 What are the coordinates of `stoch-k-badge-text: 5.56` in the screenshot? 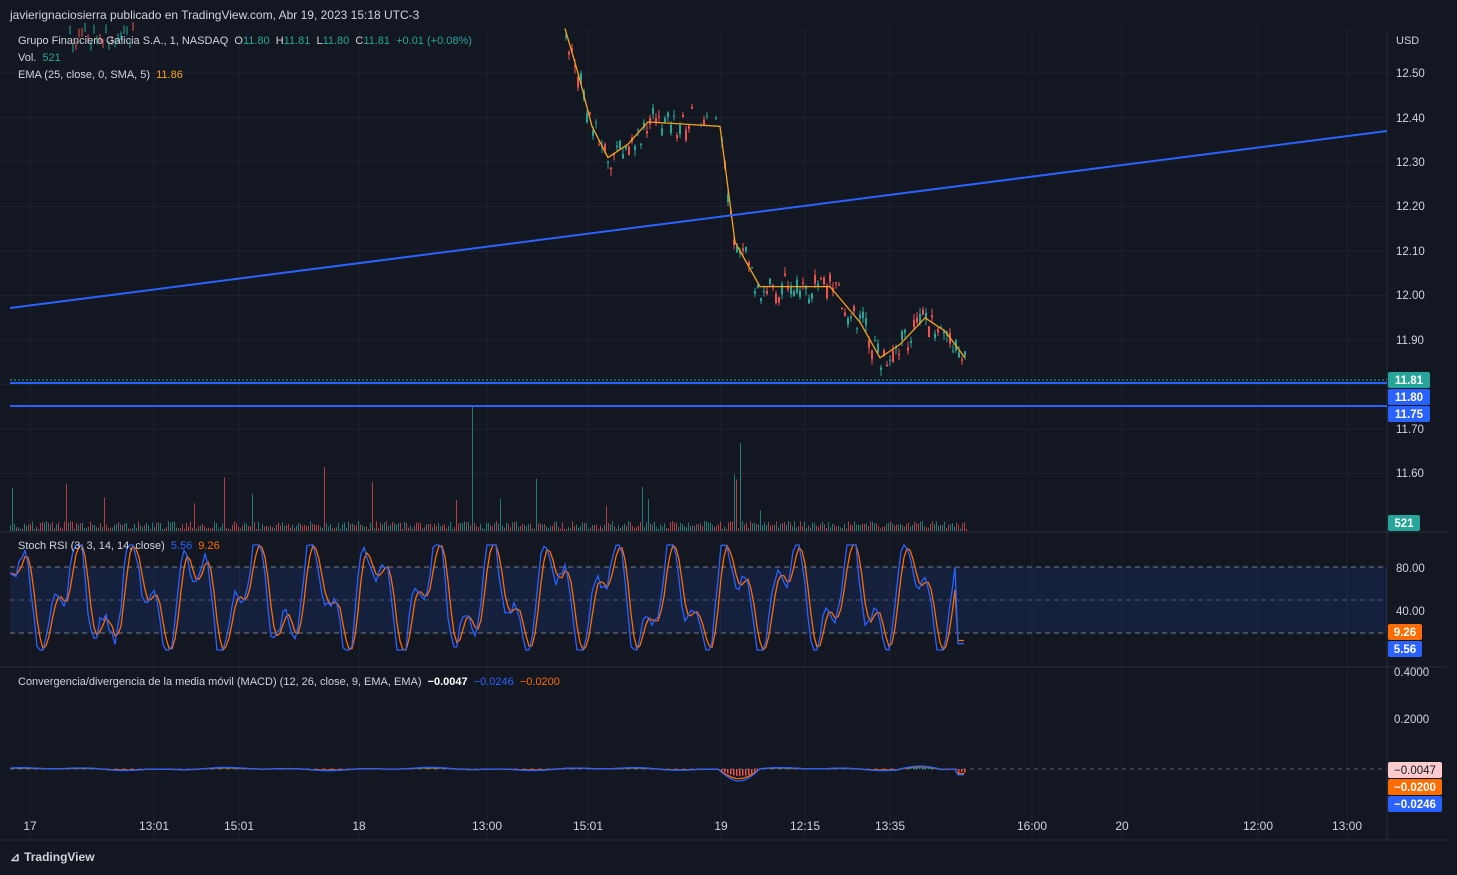 It's located at (1405, 650).